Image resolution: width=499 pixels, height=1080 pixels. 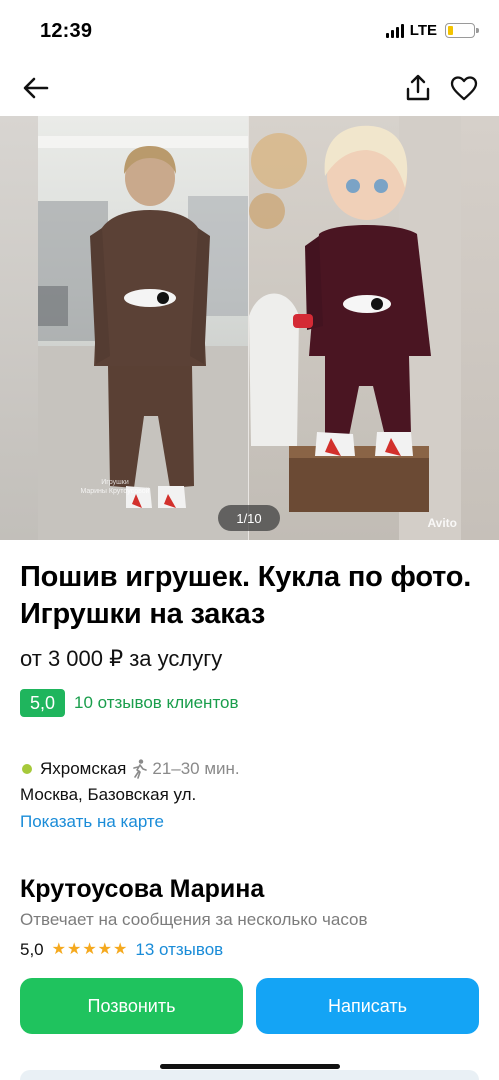 I want to click on reviews-link: 10 отзывов клиентов, so click(x=156, y=703).